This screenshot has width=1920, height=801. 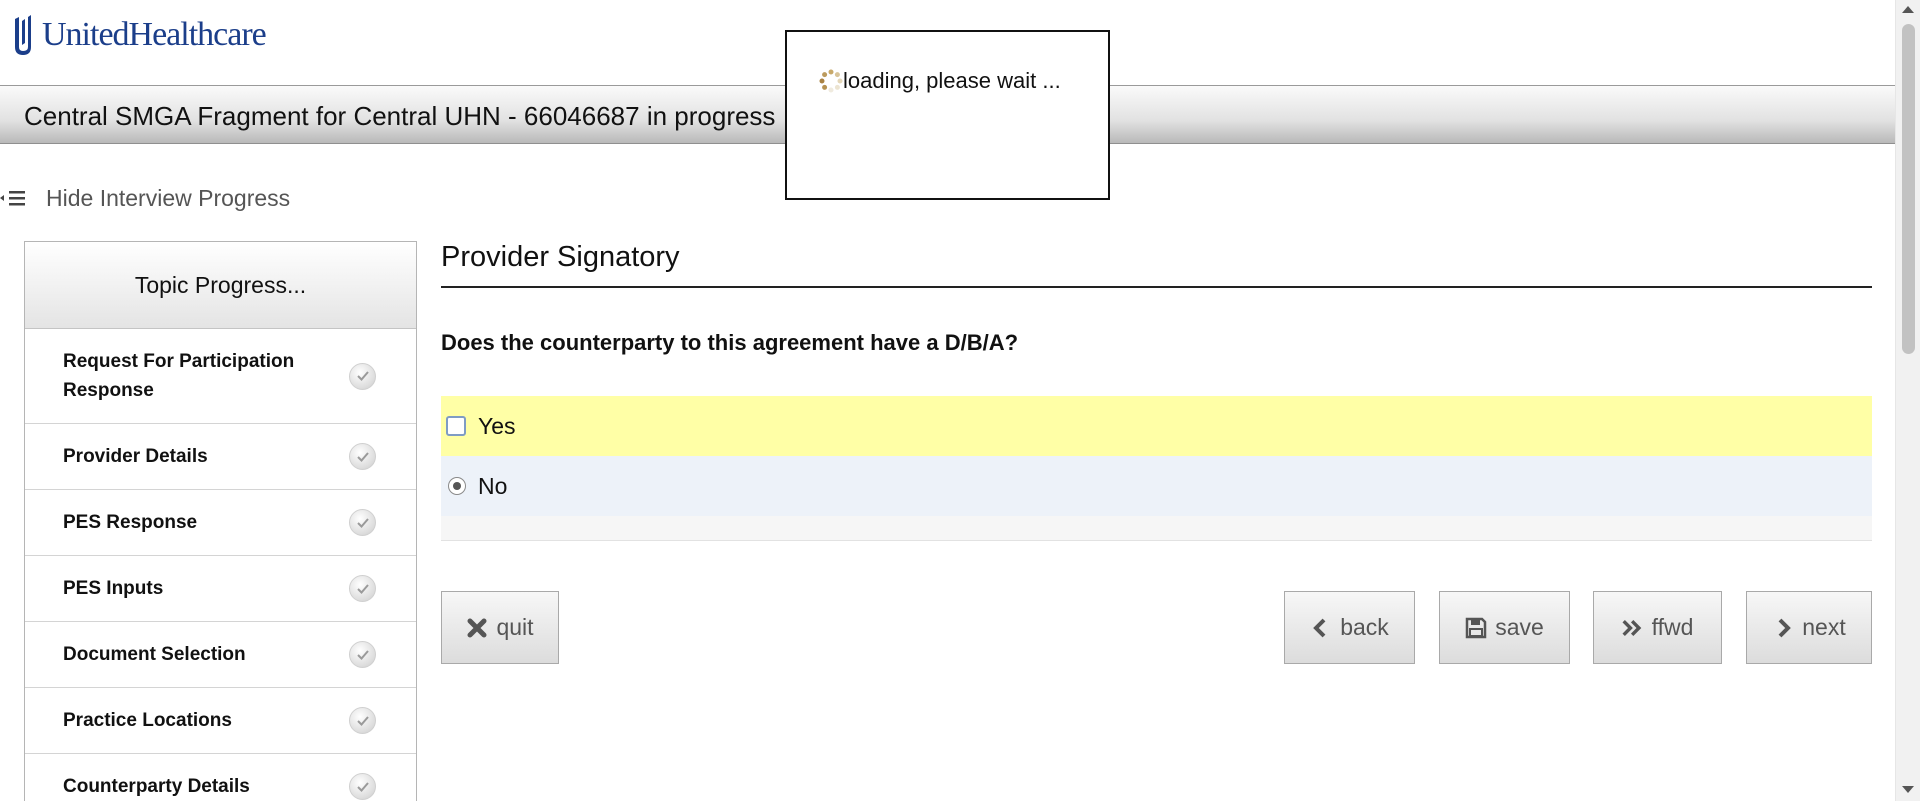 I want to click on topic-label: PES Inputs, so click(x=113, y=588).